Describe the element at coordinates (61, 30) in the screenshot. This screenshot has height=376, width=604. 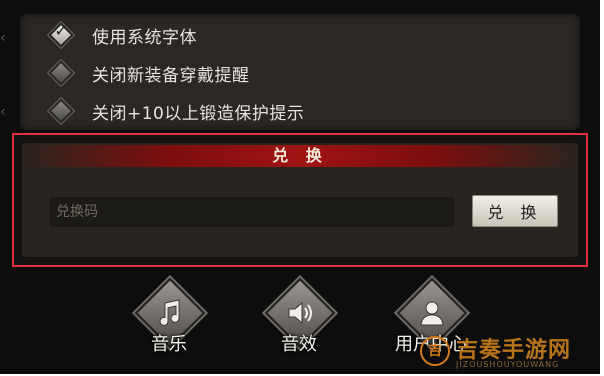
I see `checkmark-icon: ✓` at that location.